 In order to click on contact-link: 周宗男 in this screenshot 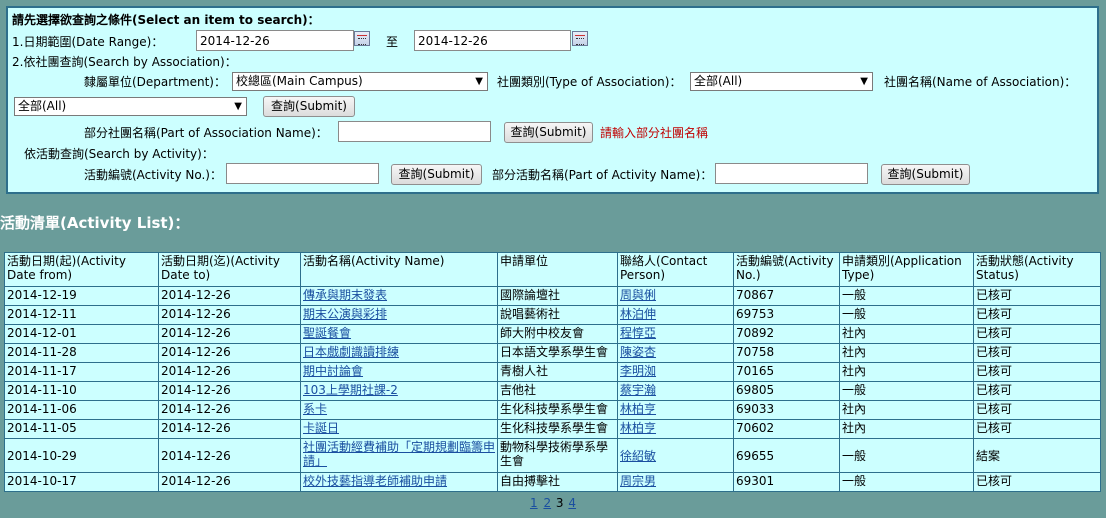, I will do `click(638, 481)`.